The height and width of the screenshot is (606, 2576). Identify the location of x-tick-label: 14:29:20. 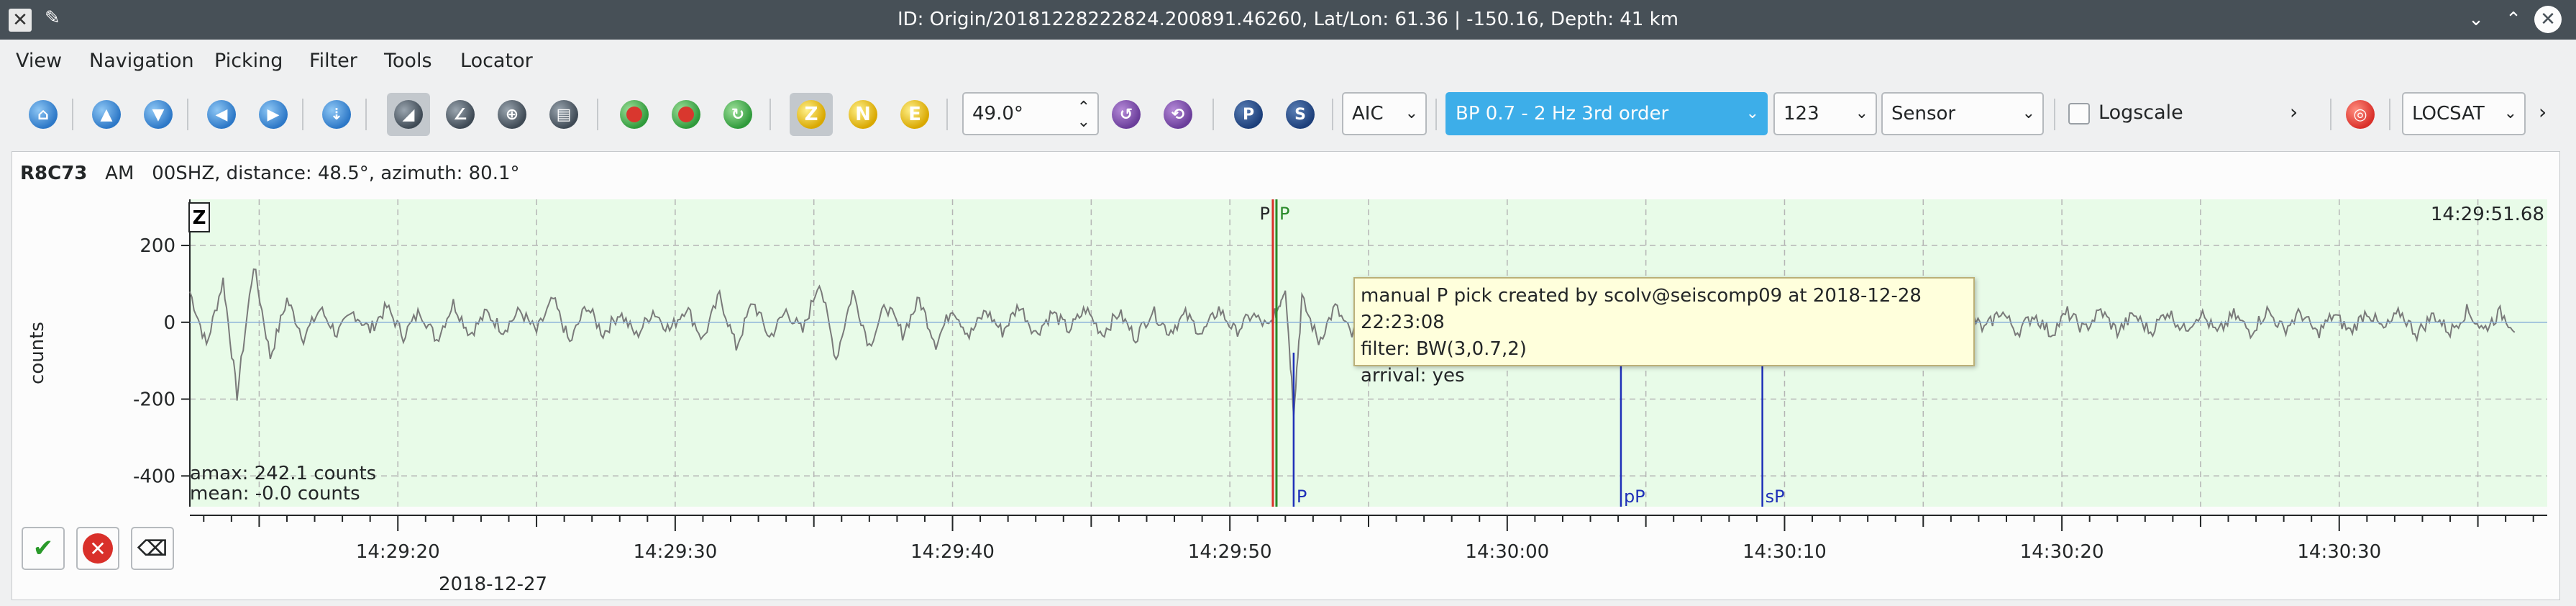
(398, 552).